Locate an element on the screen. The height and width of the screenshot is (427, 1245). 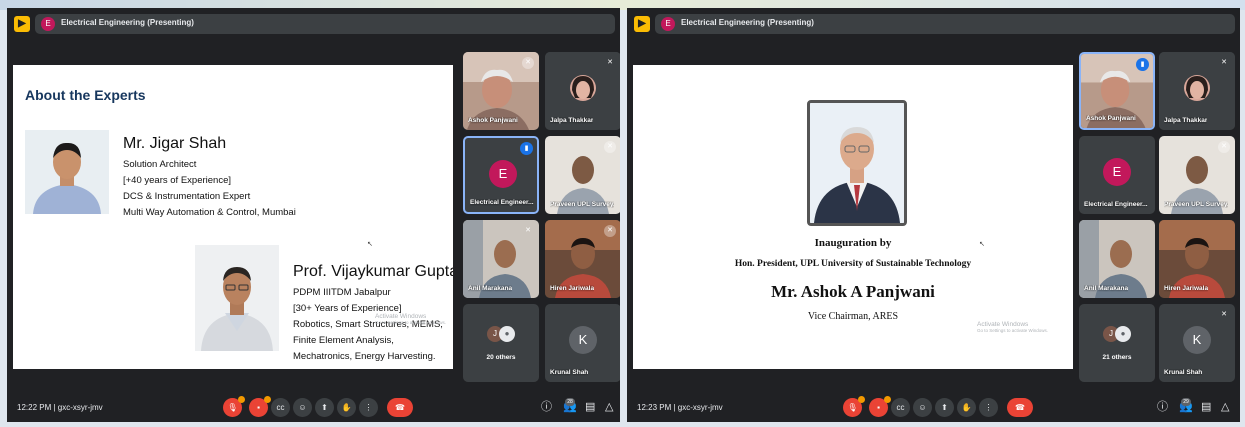
mouse-cursor: ↖ is located at coordinates (370, 244).